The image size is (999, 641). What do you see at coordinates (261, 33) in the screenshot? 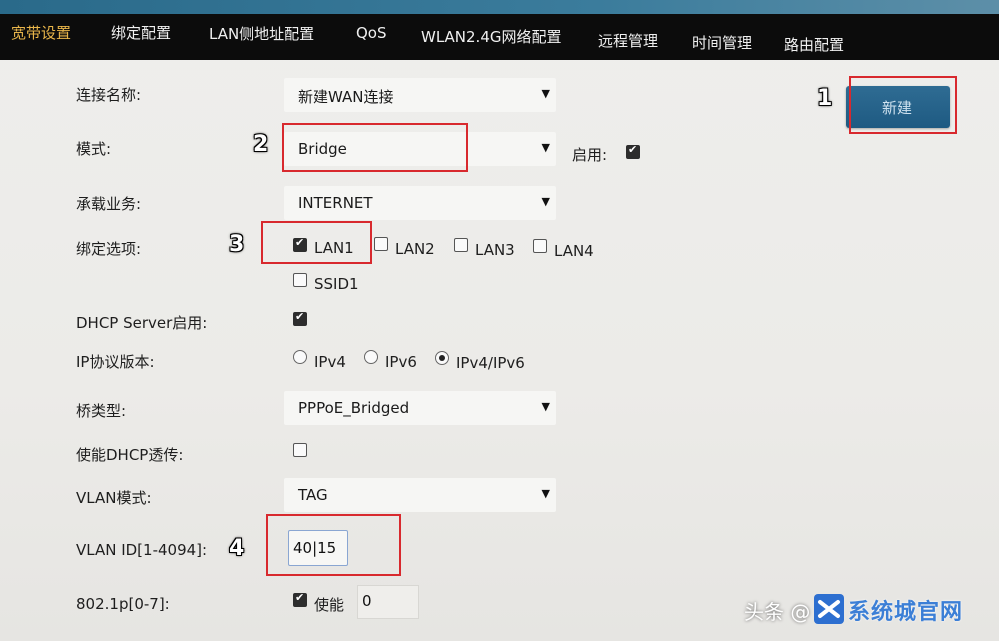
I see `nav-tab-lan-address: LAN侧地址配置` at bounding box center [261, 33].